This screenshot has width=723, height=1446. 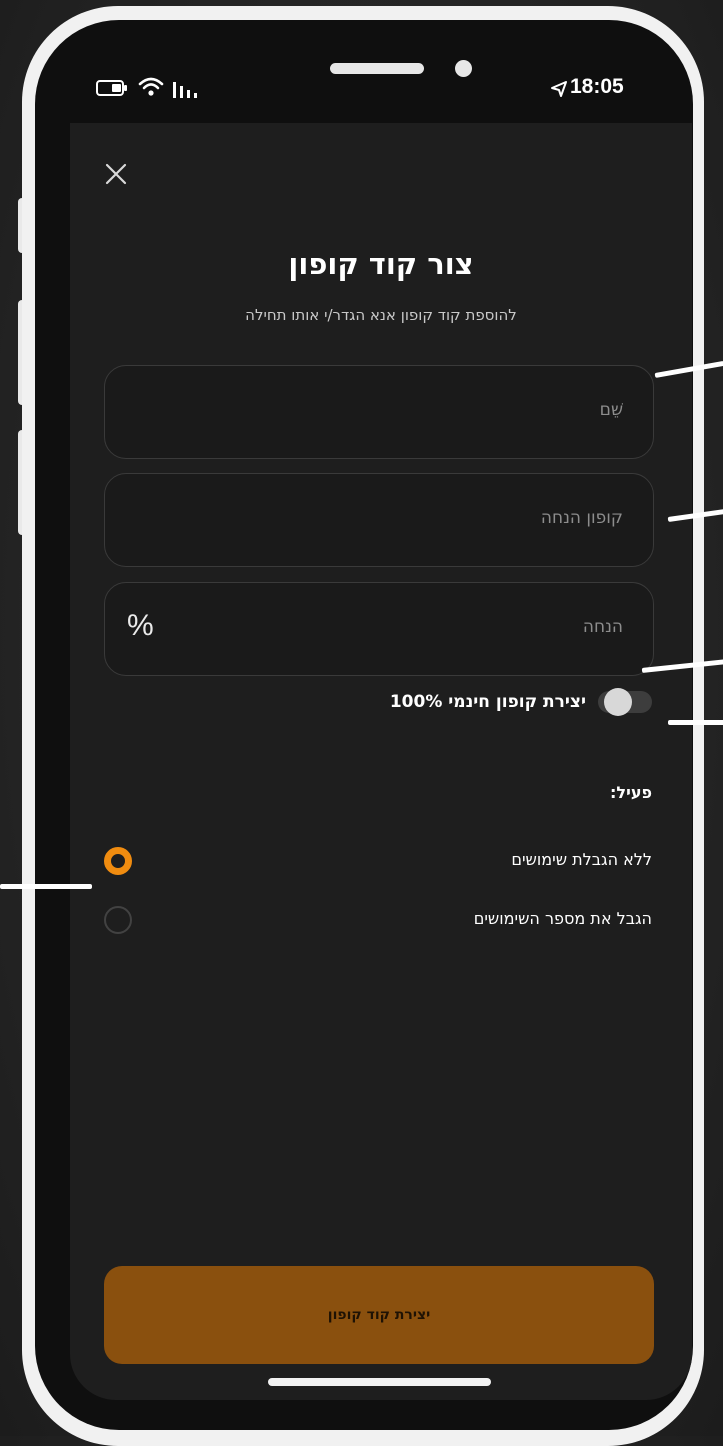 What do you see at coordinates (151, 87) in the screenshot?
I see `wifi-icon` at bounding box center [151, 87].